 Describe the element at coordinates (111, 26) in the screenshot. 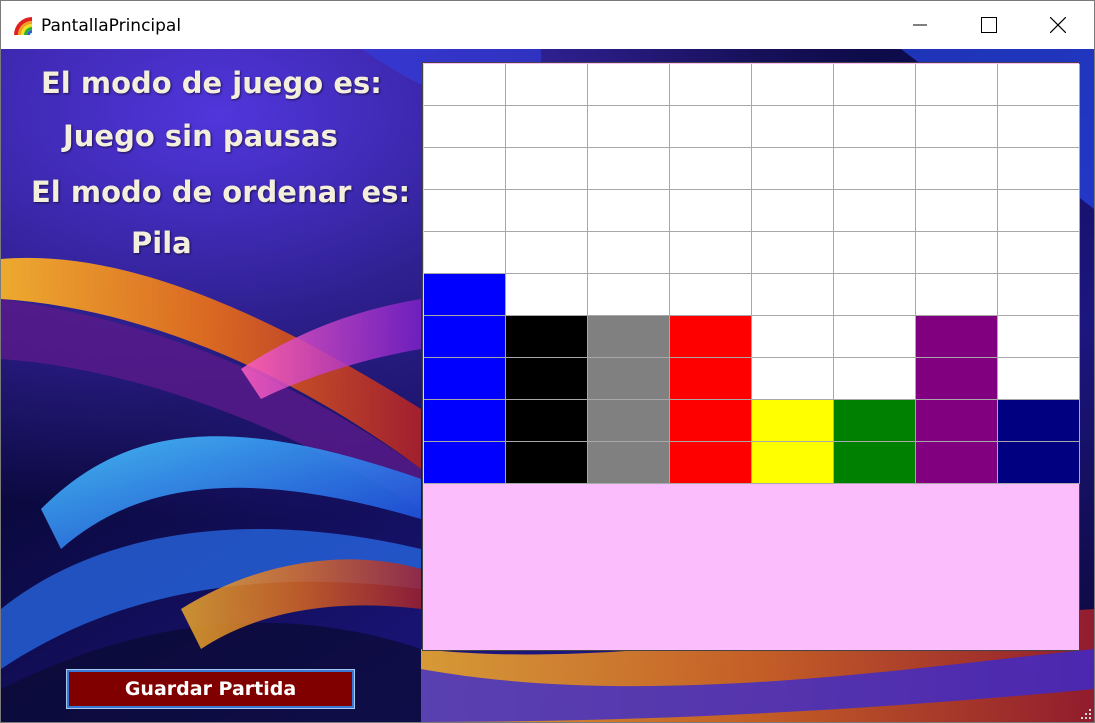

I see `window-title: PantallaPrincipal` at that location.